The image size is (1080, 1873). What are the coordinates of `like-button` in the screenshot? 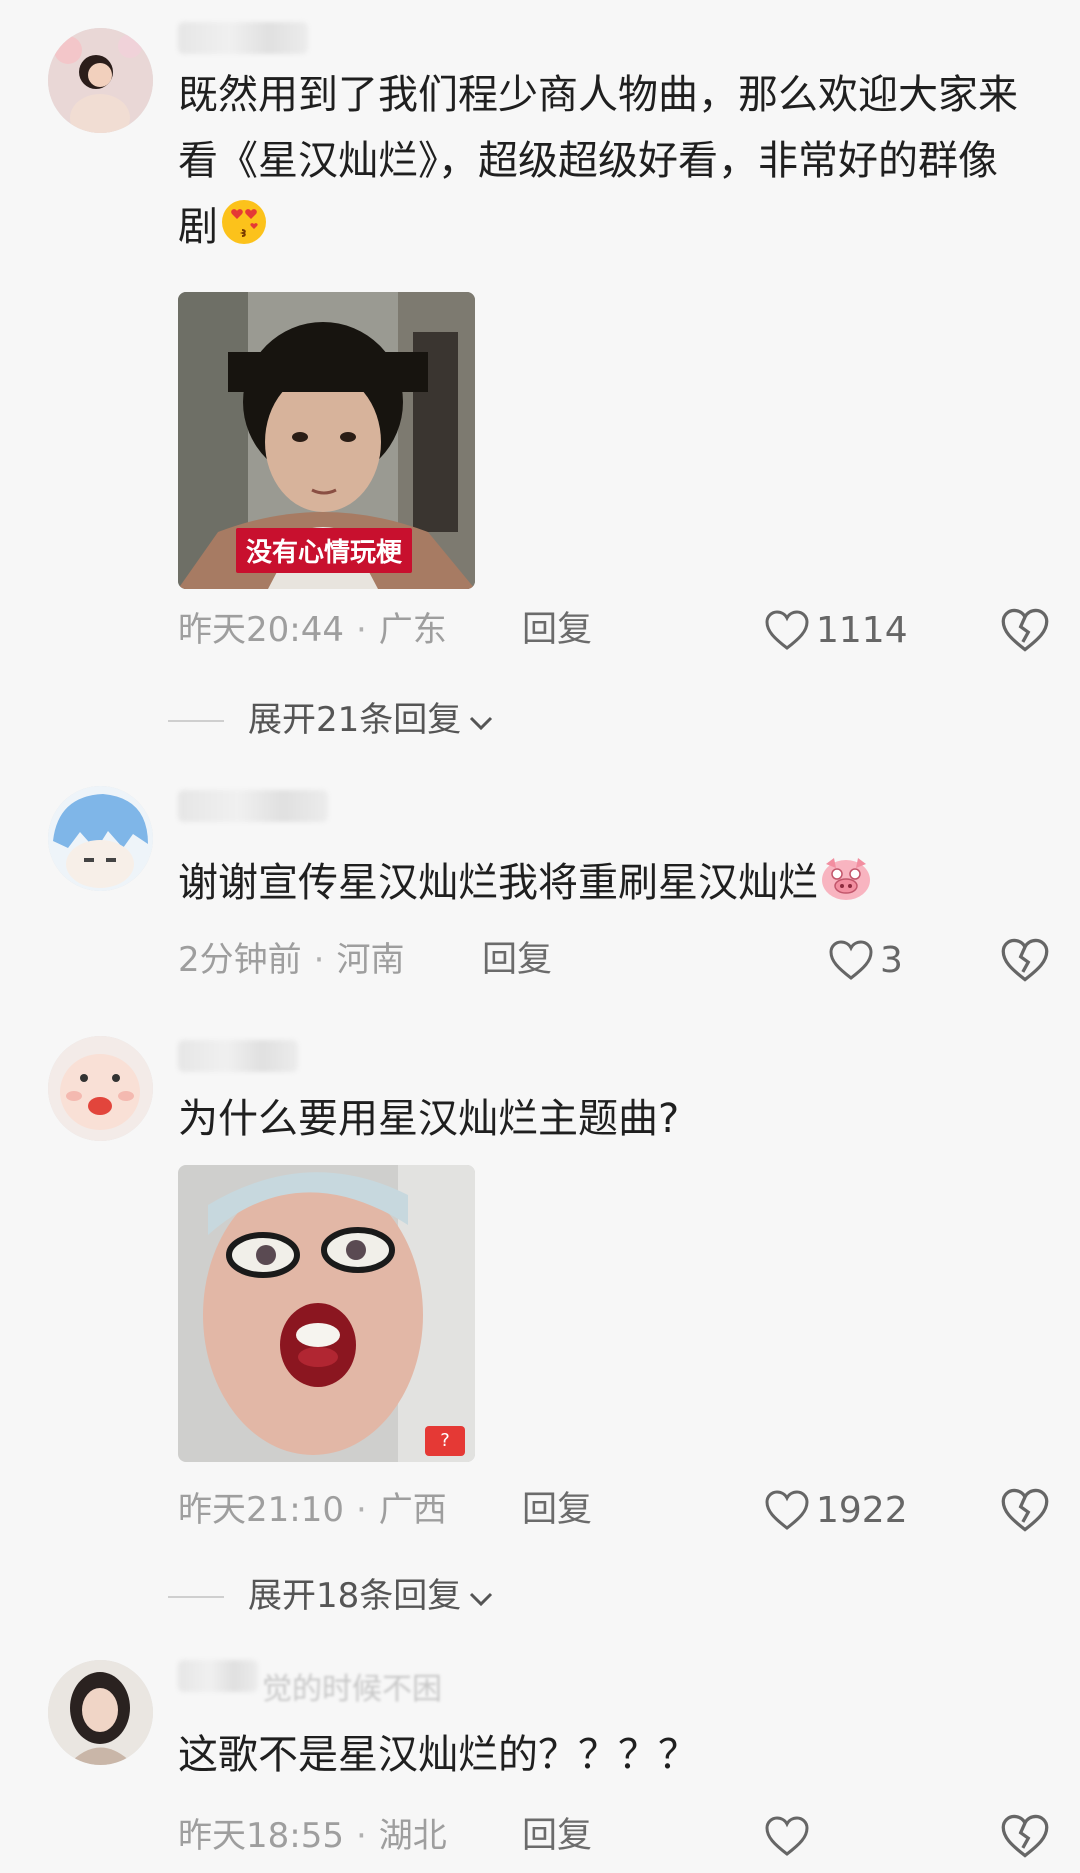 It's located at (787, 1836).